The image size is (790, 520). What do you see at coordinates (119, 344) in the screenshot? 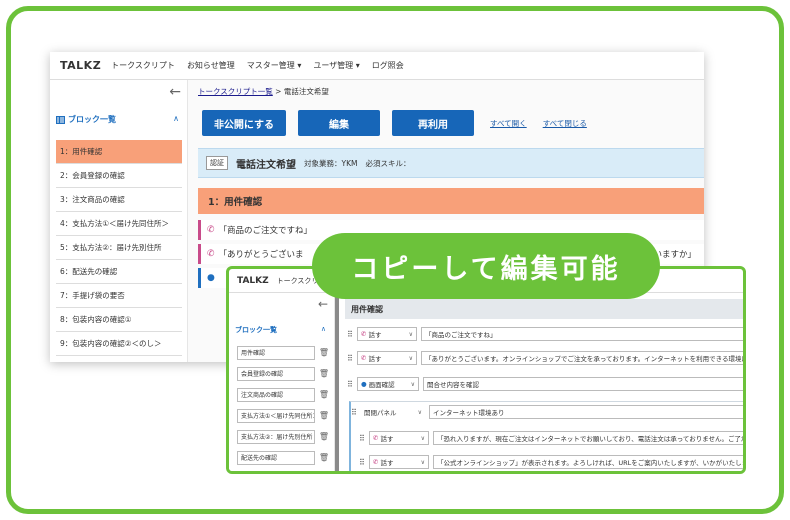
I see `block-item: 9：包装内容の確認②＜のし＞` at bounding box center [119, 344].